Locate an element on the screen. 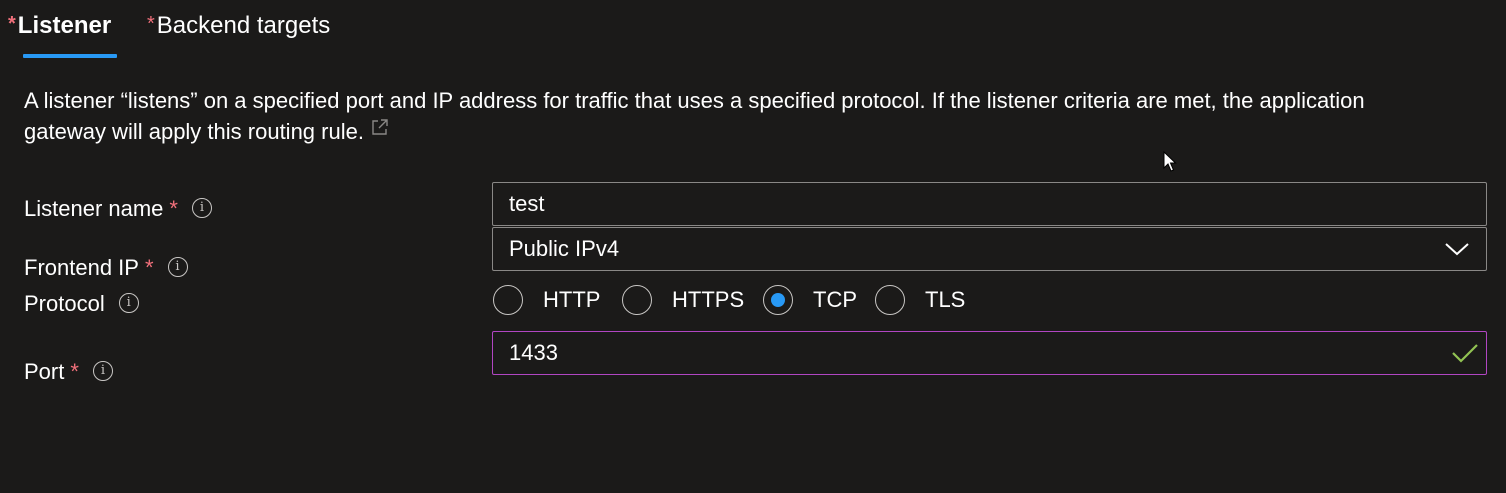 Image resolution: width=1506 pixels, height=493 pixels. radio-label: HTTPS is located at coordinates (708, 299).